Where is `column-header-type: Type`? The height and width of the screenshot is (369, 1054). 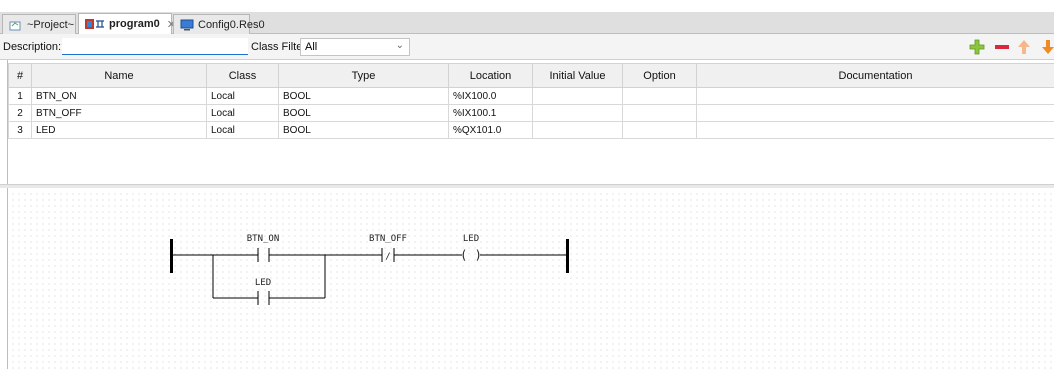 column-header-type: Type is located at coordinates (363, 75).